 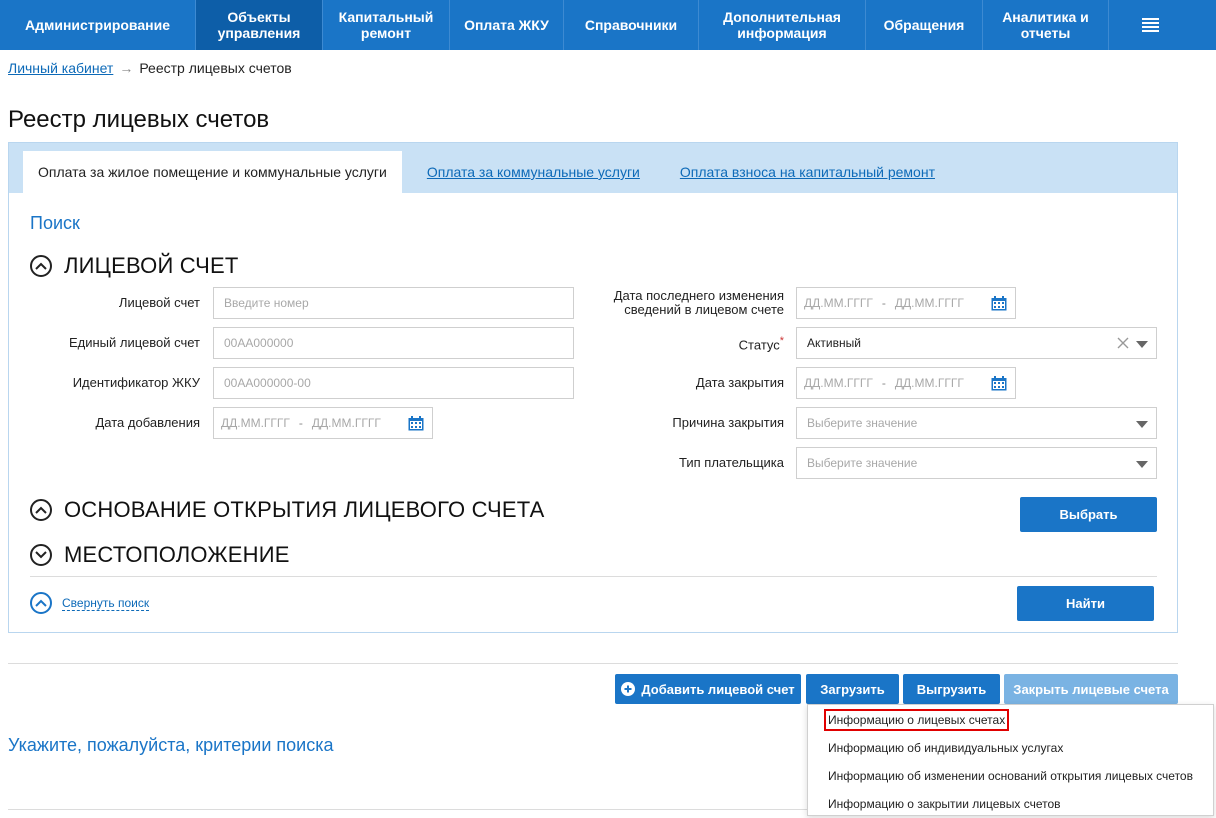 I want to click on close-accounts-button: Закрыть лицевые счета, so click(x=1091, y=689).